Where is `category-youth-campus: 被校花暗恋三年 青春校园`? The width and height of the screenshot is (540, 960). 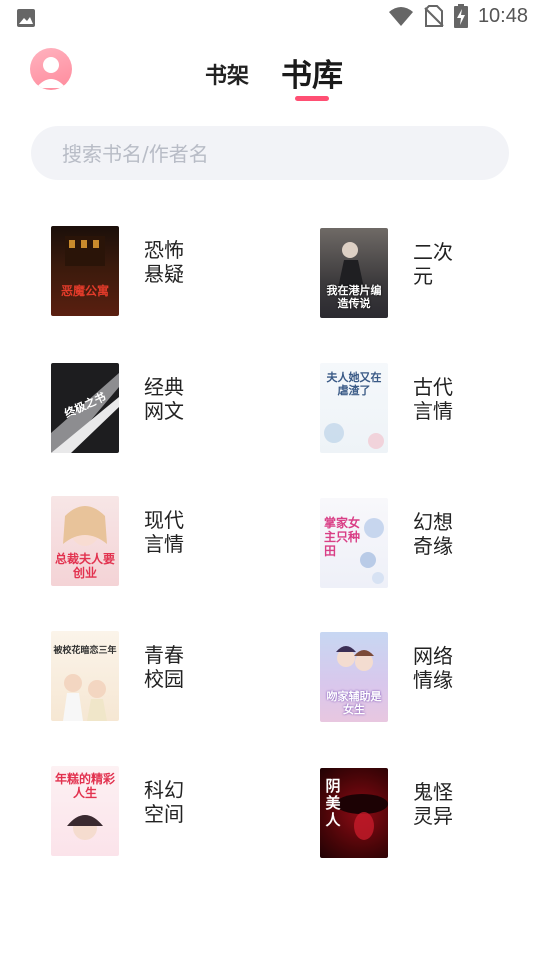
category-youth-campus: 被校花暗恋三年 青春校园 is located at coordinates (176, 678).